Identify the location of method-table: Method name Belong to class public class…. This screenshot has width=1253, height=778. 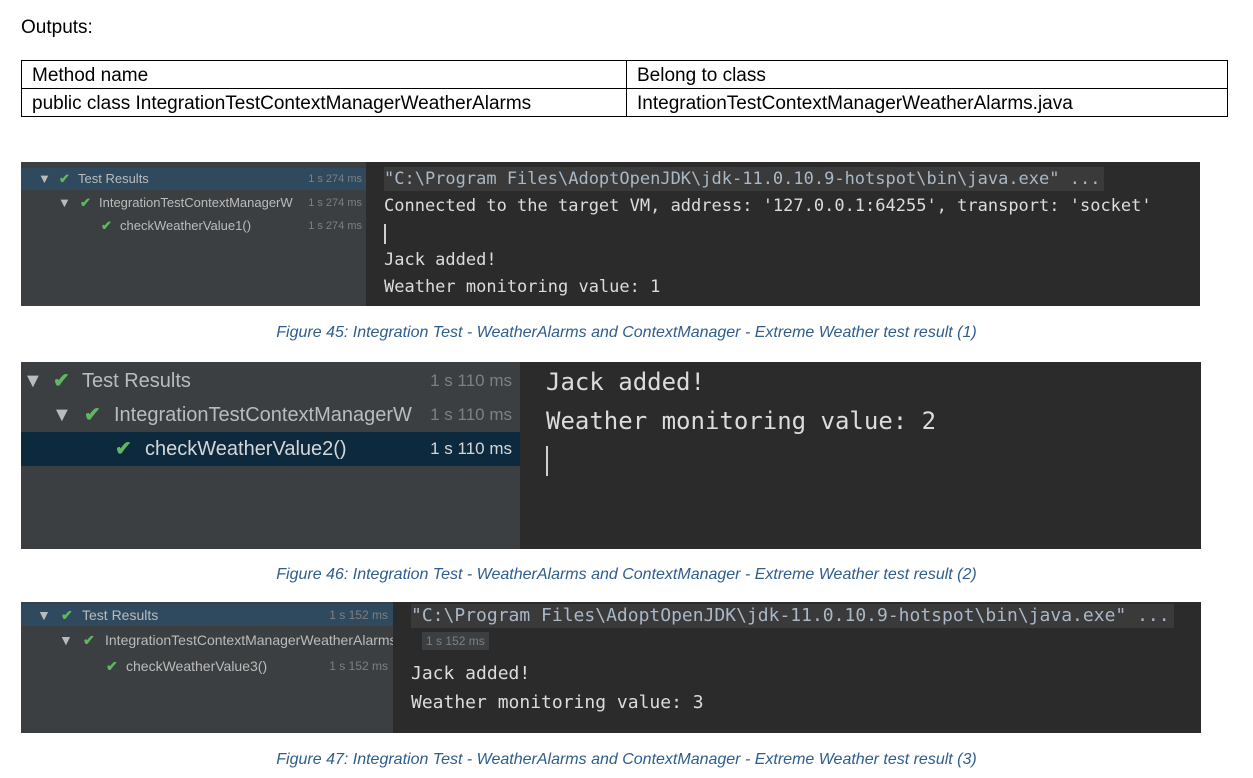
(624, 88).